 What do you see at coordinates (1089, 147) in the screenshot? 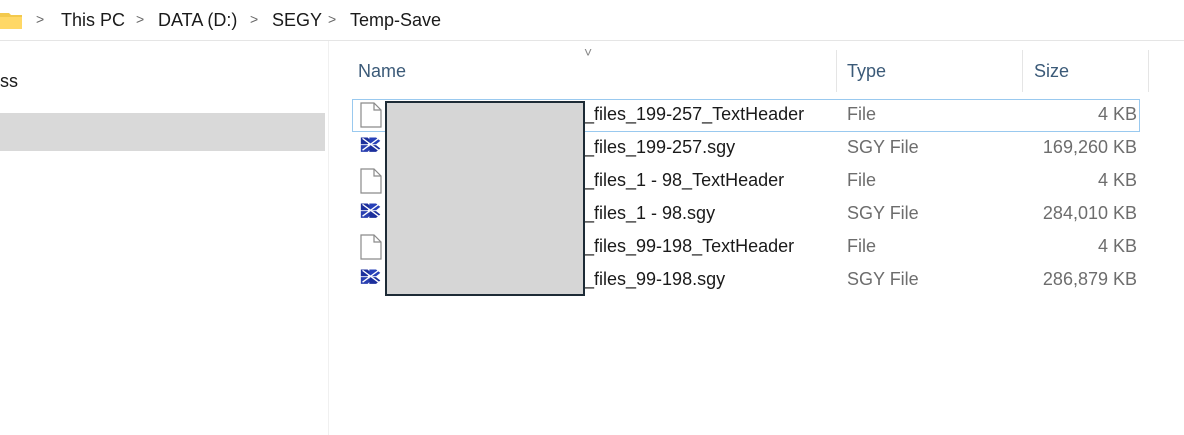
I see `file-size: 169,260 KB` at bounding box center [1089, 147].